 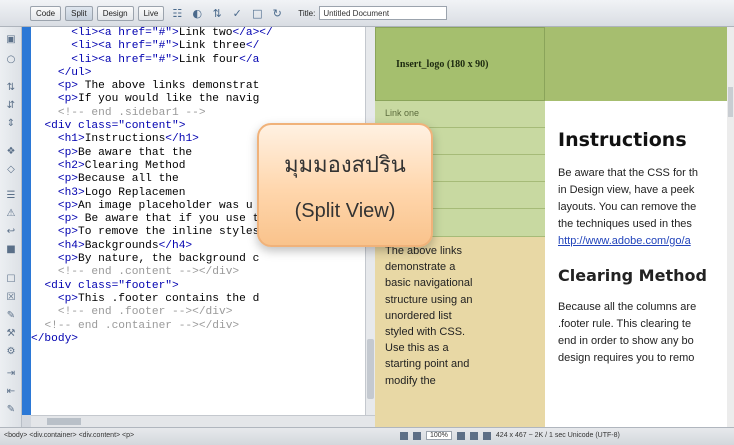 I want to click on preview-icon: ◐, so click(x=197, y=13).